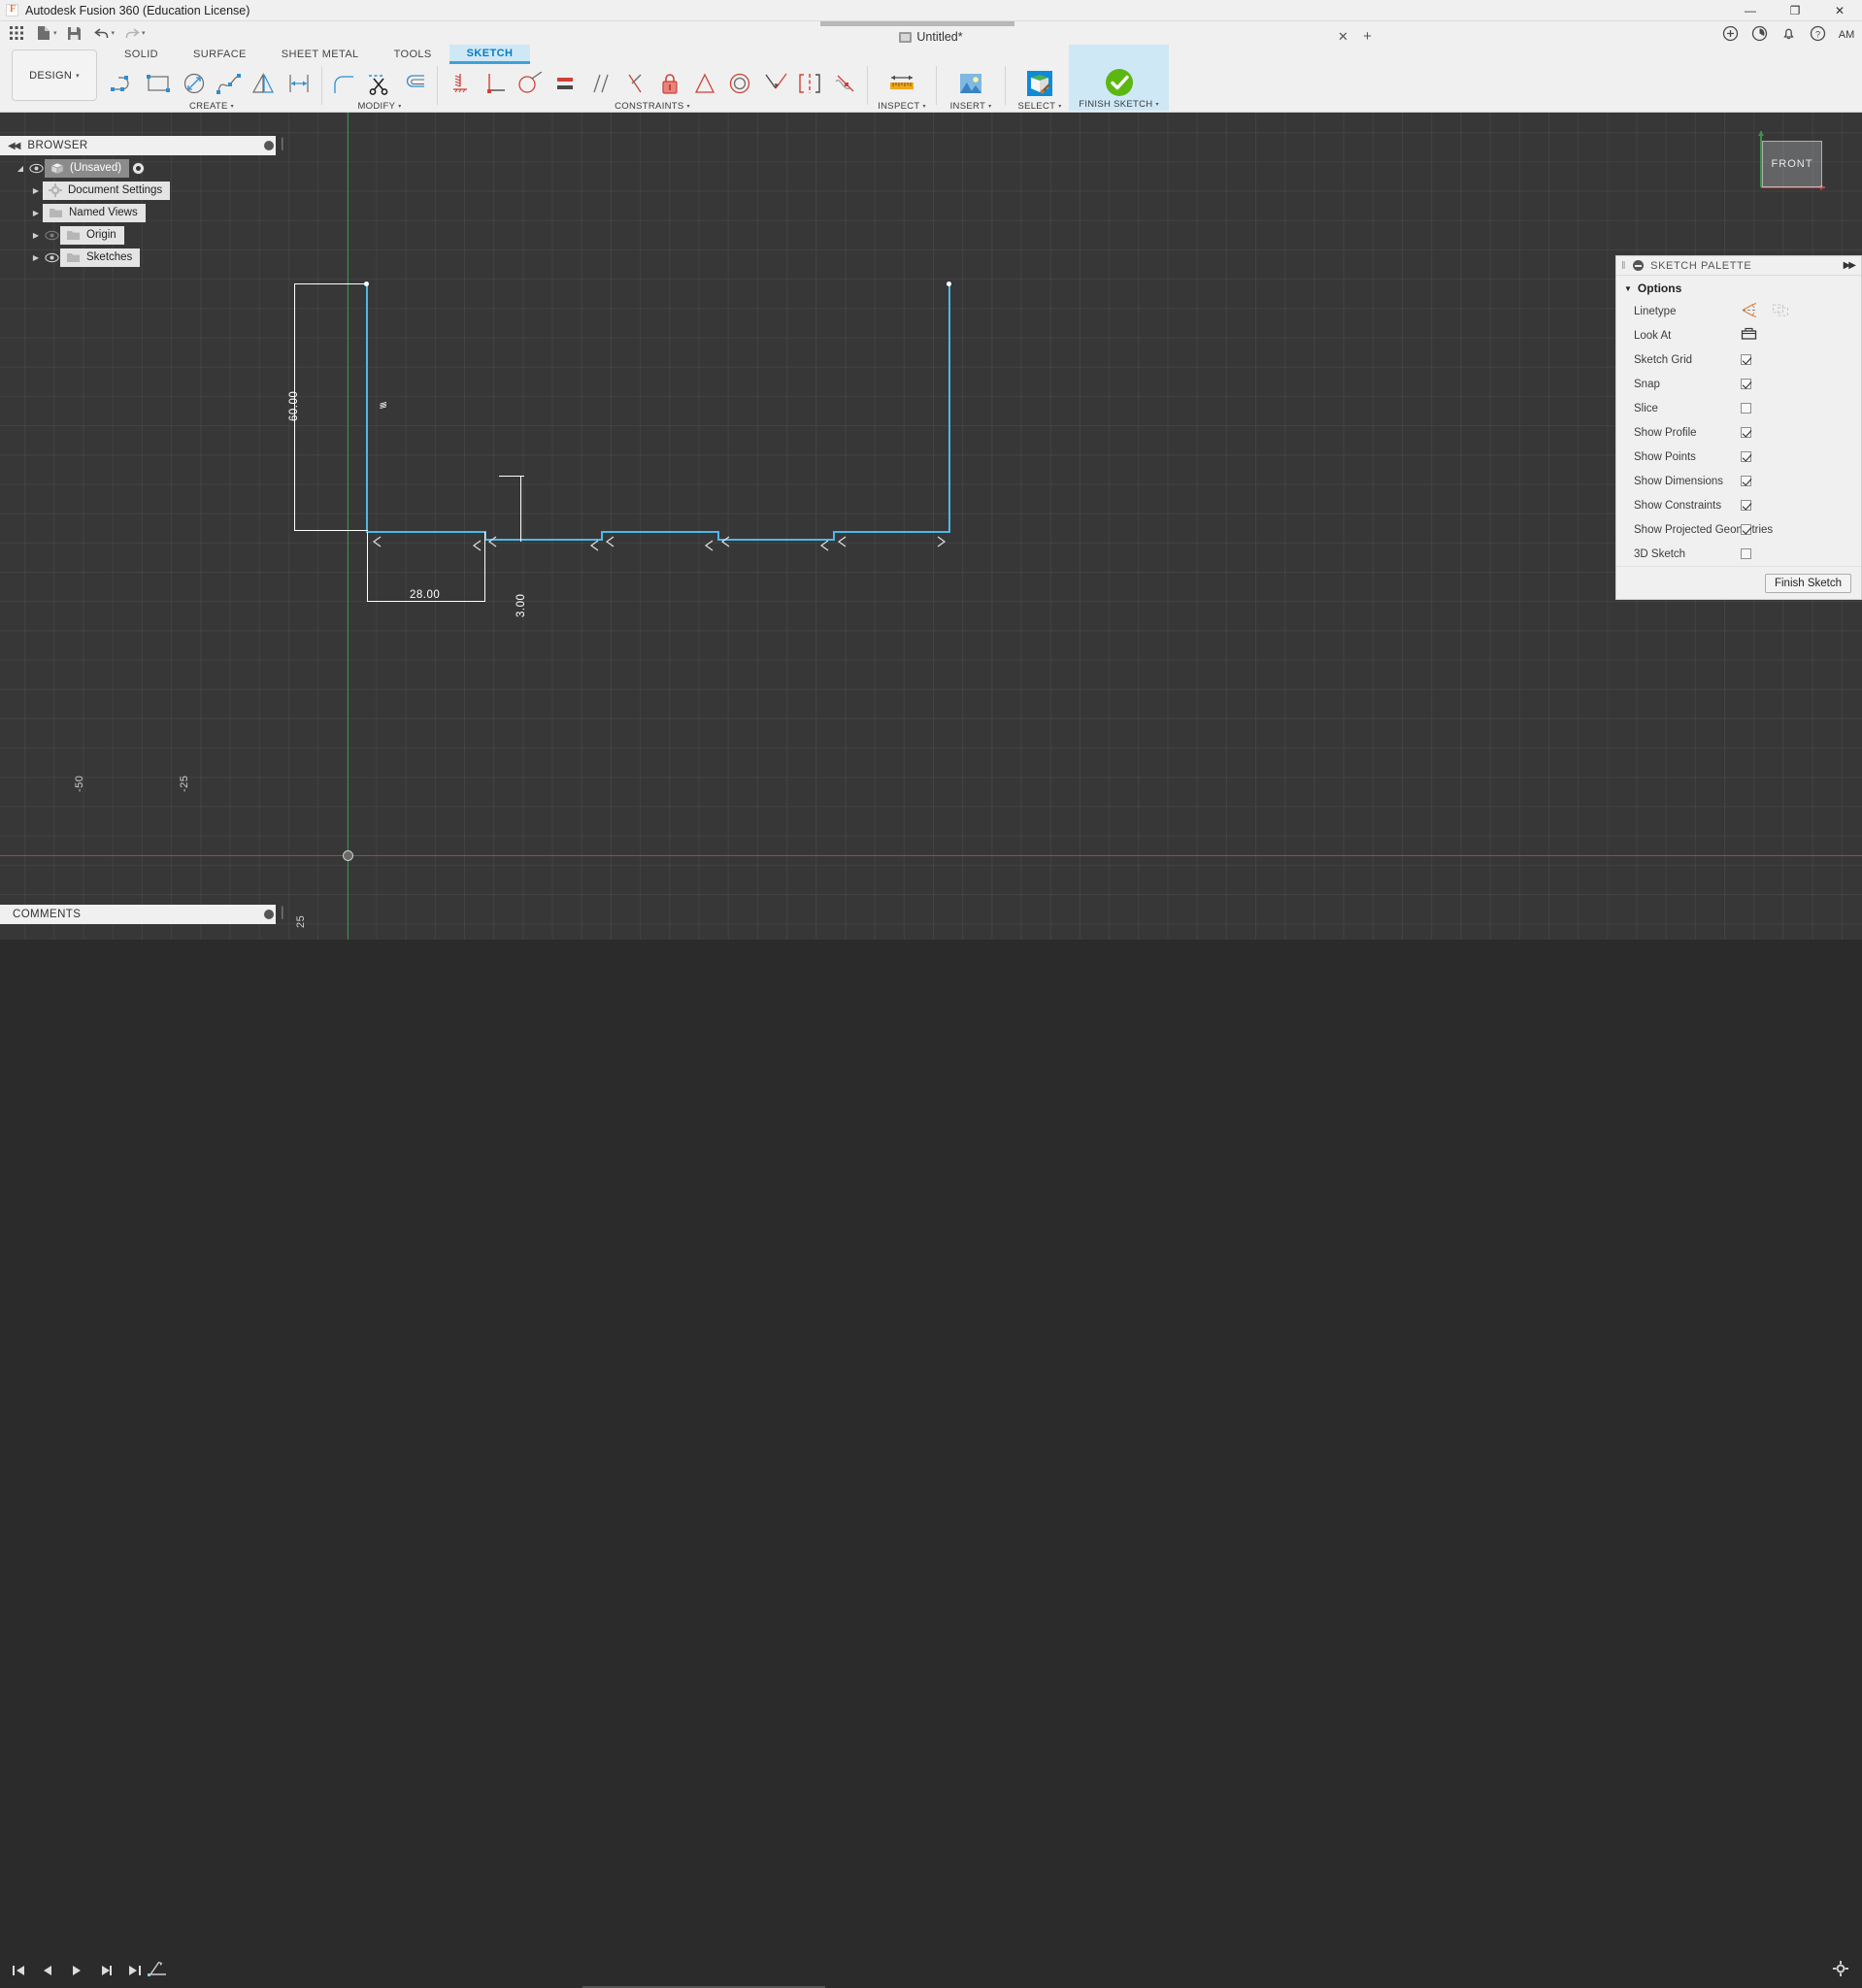 This screenshot has height=1988, width=1862. What do you see at coordinates (1343, 37) in the screenshot?
I see `close-document-button: ✕` at bounding box center [1343, 37].